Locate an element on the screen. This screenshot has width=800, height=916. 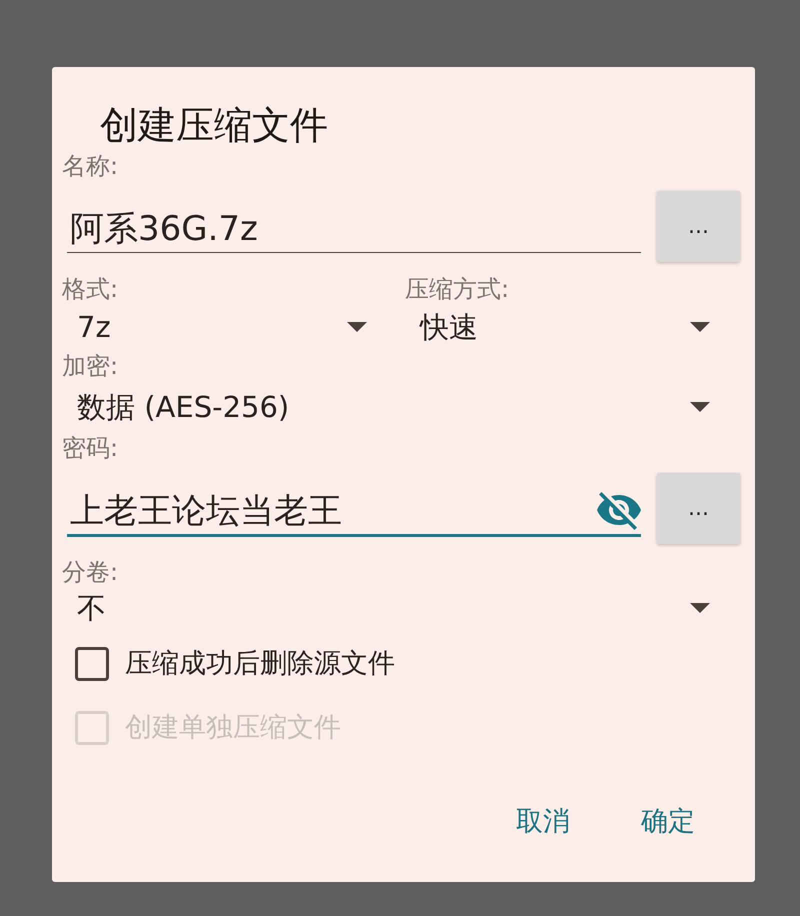
checkbox is located at coordinates (92, 664).